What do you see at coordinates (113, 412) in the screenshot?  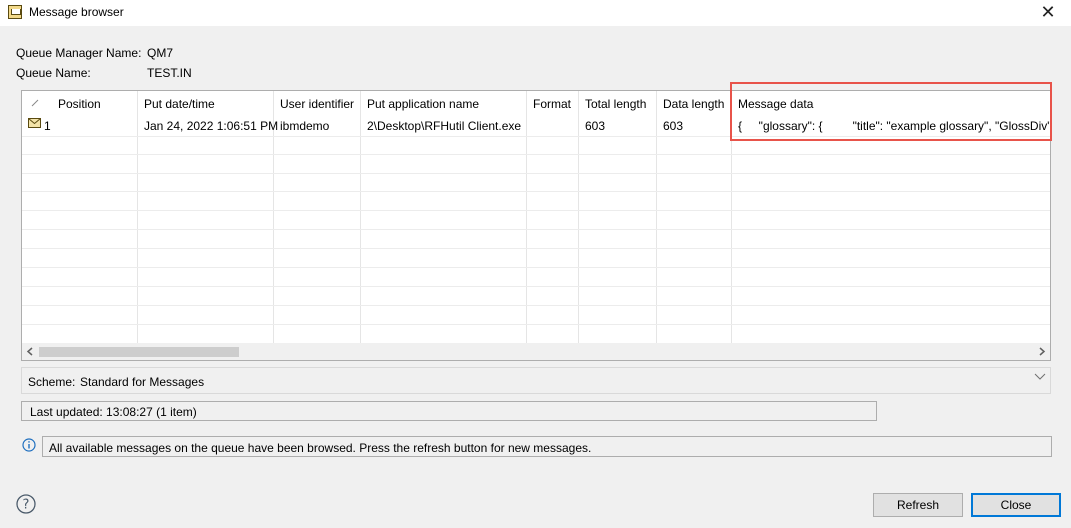 I see `last-updated-text: Last updated: 13:08:27 (1 item)` at bounding box center [113, 412].